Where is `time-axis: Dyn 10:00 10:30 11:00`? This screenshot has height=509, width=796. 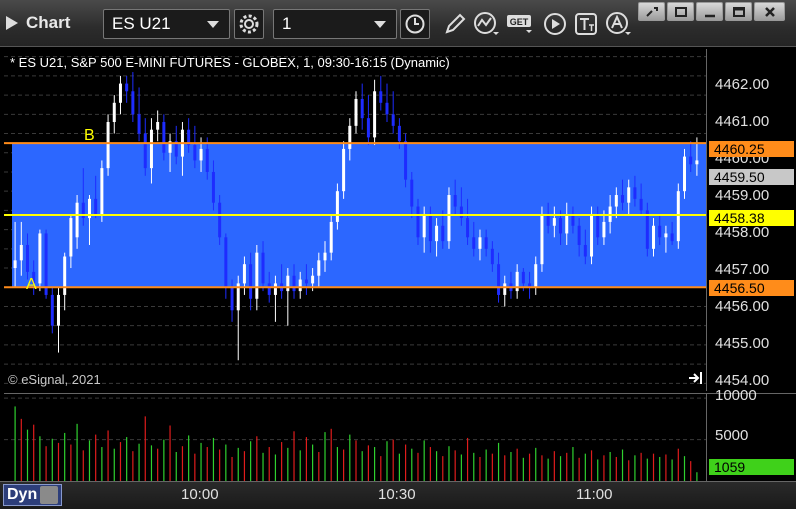 time-axis: Dyn 10:00 10:30 11:00 is located at coordinates (398, 495).